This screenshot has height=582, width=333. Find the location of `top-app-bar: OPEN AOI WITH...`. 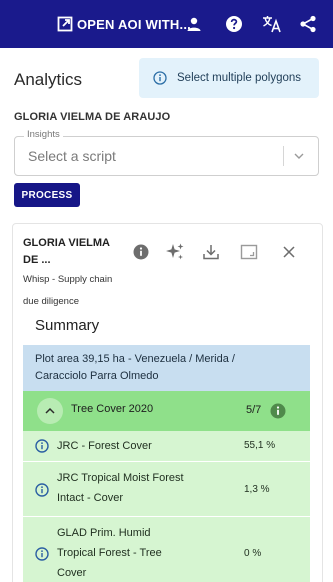

top-app-bar: OPEN AOI WITH... is located at coordinates (166, 24).